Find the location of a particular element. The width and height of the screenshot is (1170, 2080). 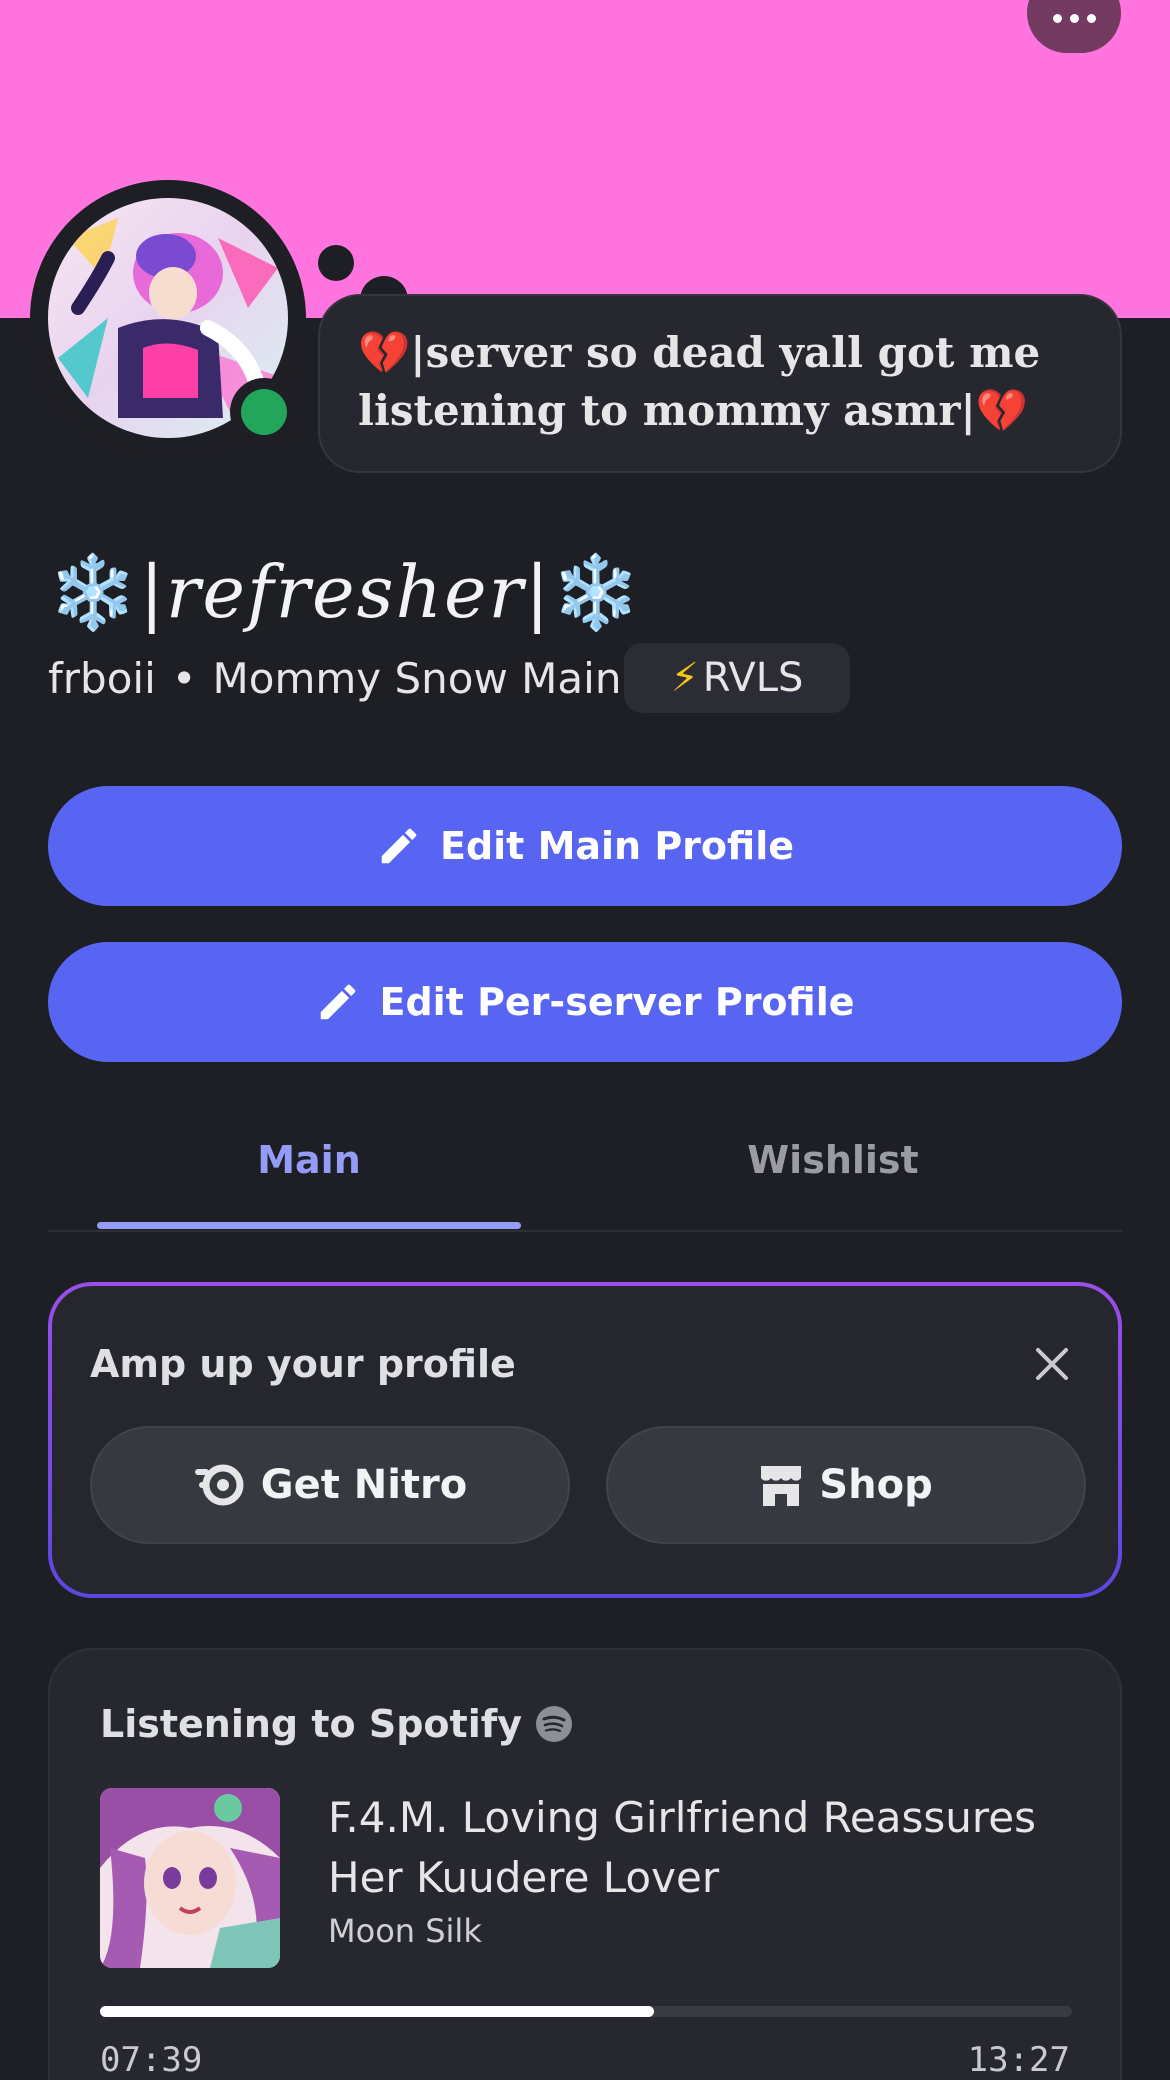

get-nitro-label: Get Nitro is located at coordinates (364, 1485).